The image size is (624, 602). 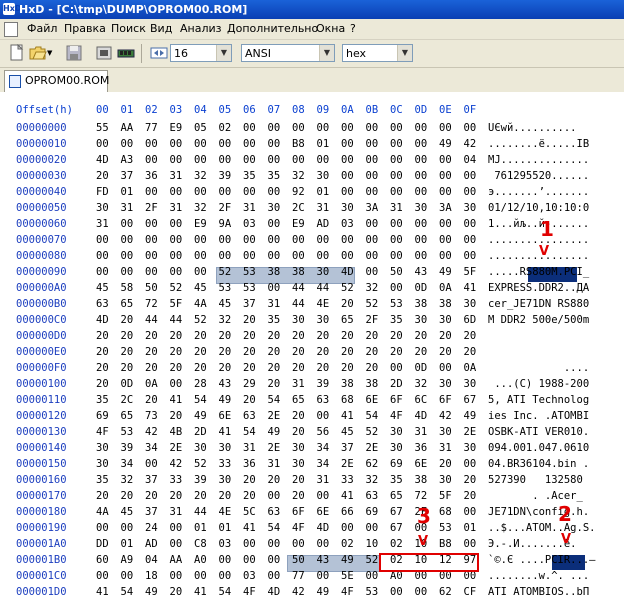 I want to click on hex-byte: 52, so click(x=225, y=272).